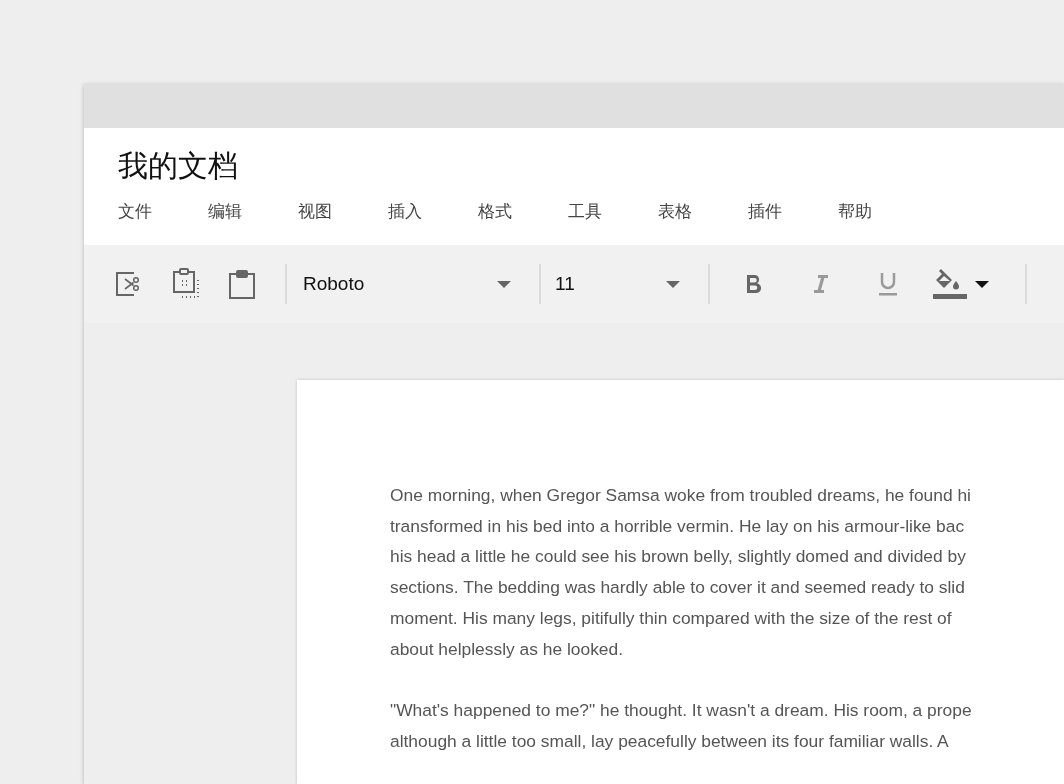  What do you see at coordinates (950, 284) in the screenshot?
I see `paint-bucket-icon` at bounding box center [950, 284].